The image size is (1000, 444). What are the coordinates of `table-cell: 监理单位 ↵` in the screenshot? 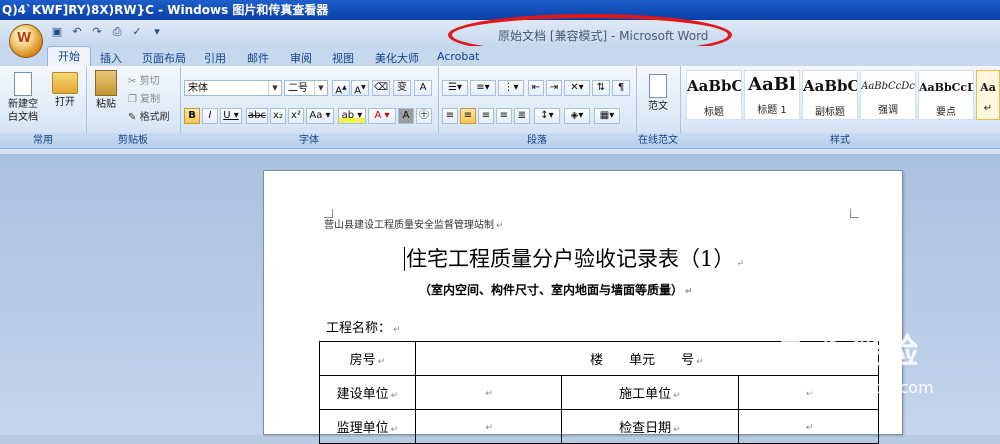 It's located at (367, 426).